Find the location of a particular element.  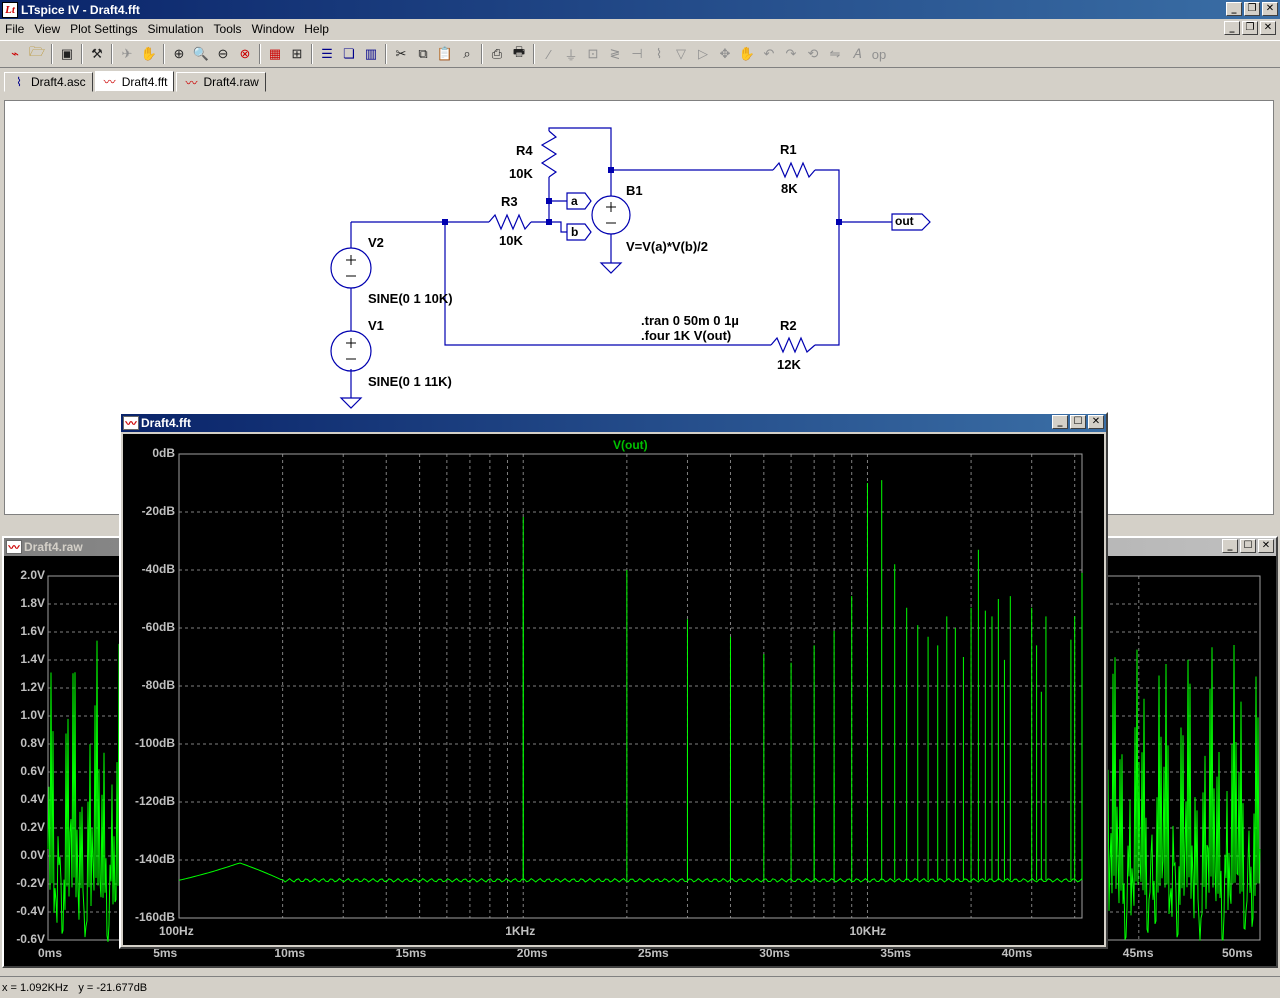

menu-simulation: Simulation is located at coordinates (176, 29).